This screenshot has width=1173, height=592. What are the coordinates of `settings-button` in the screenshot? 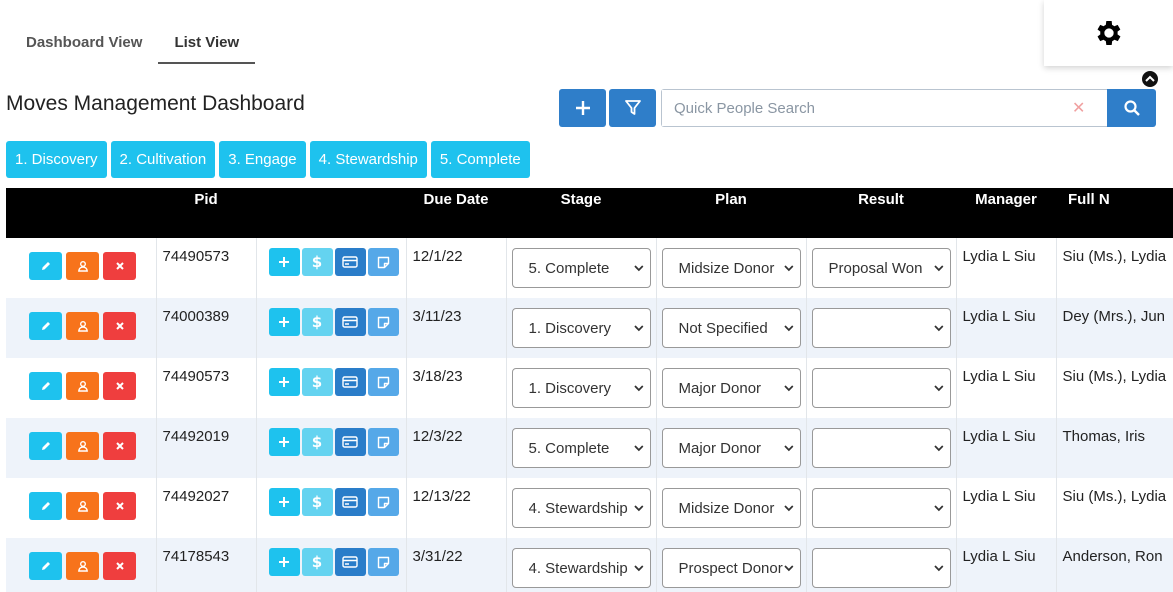 It's located at (1108, 33).